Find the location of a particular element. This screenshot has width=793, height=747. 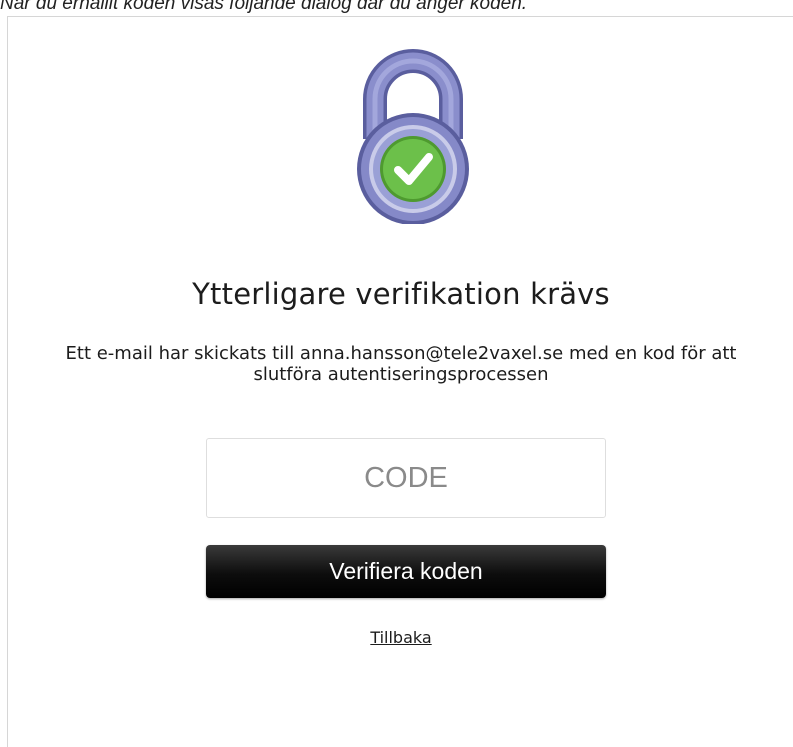

back-link: Tillbaka is located at coordinates (400, 637).